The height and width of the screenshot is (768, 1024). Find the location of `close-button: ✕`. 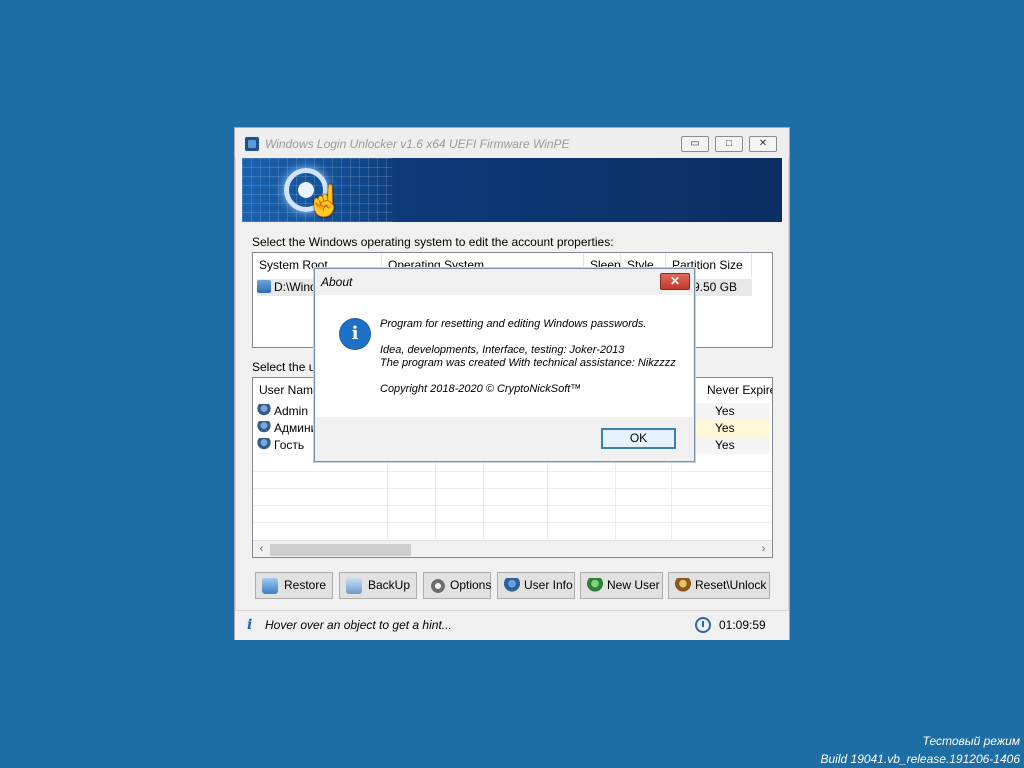

close-button: ✕ is located at coordinates (763, 144).